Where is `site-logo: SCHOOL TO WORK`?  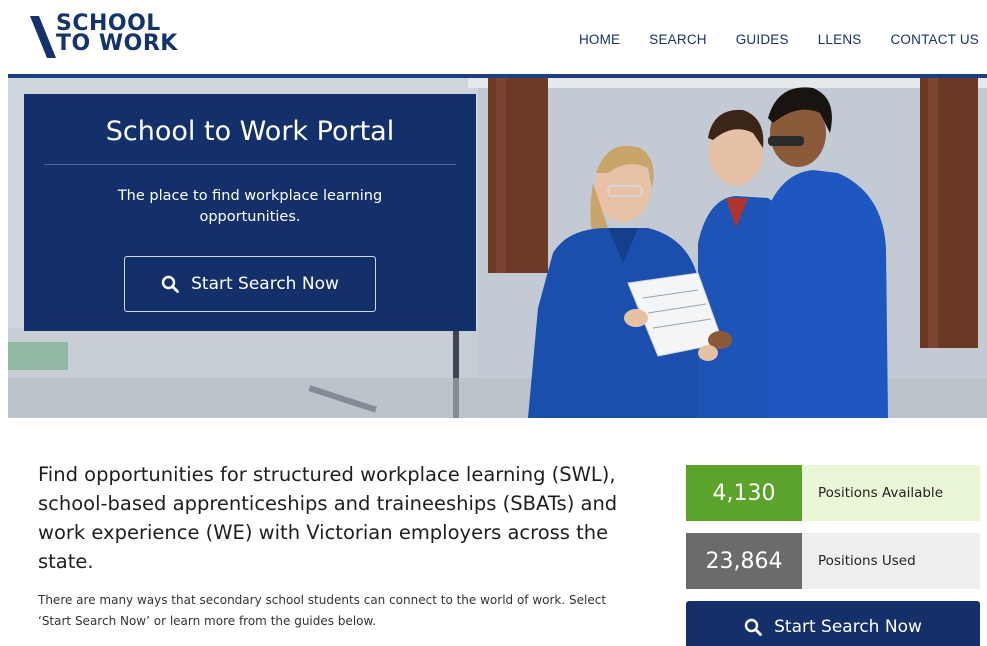
site-logo: SCHOOL TO WORK is located at coordinates (110, 36).